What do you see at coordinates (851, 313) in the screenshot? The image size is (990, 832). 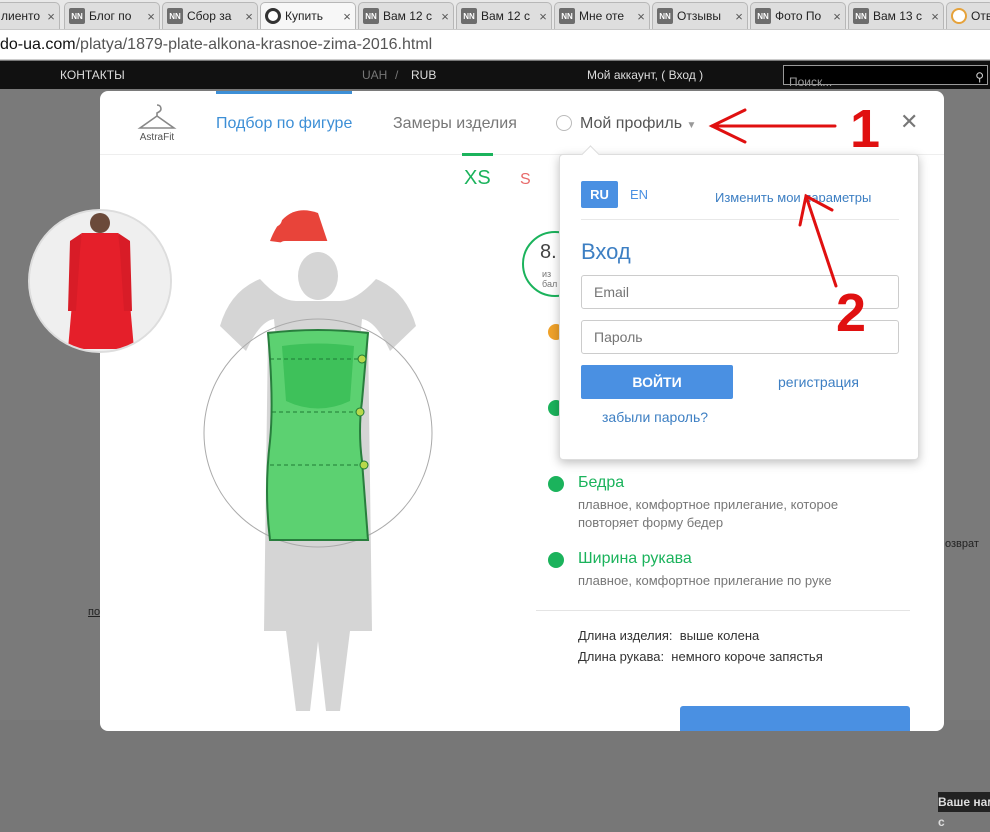 I see `annotation-number-two: 2` at bounding box center [851, 313].